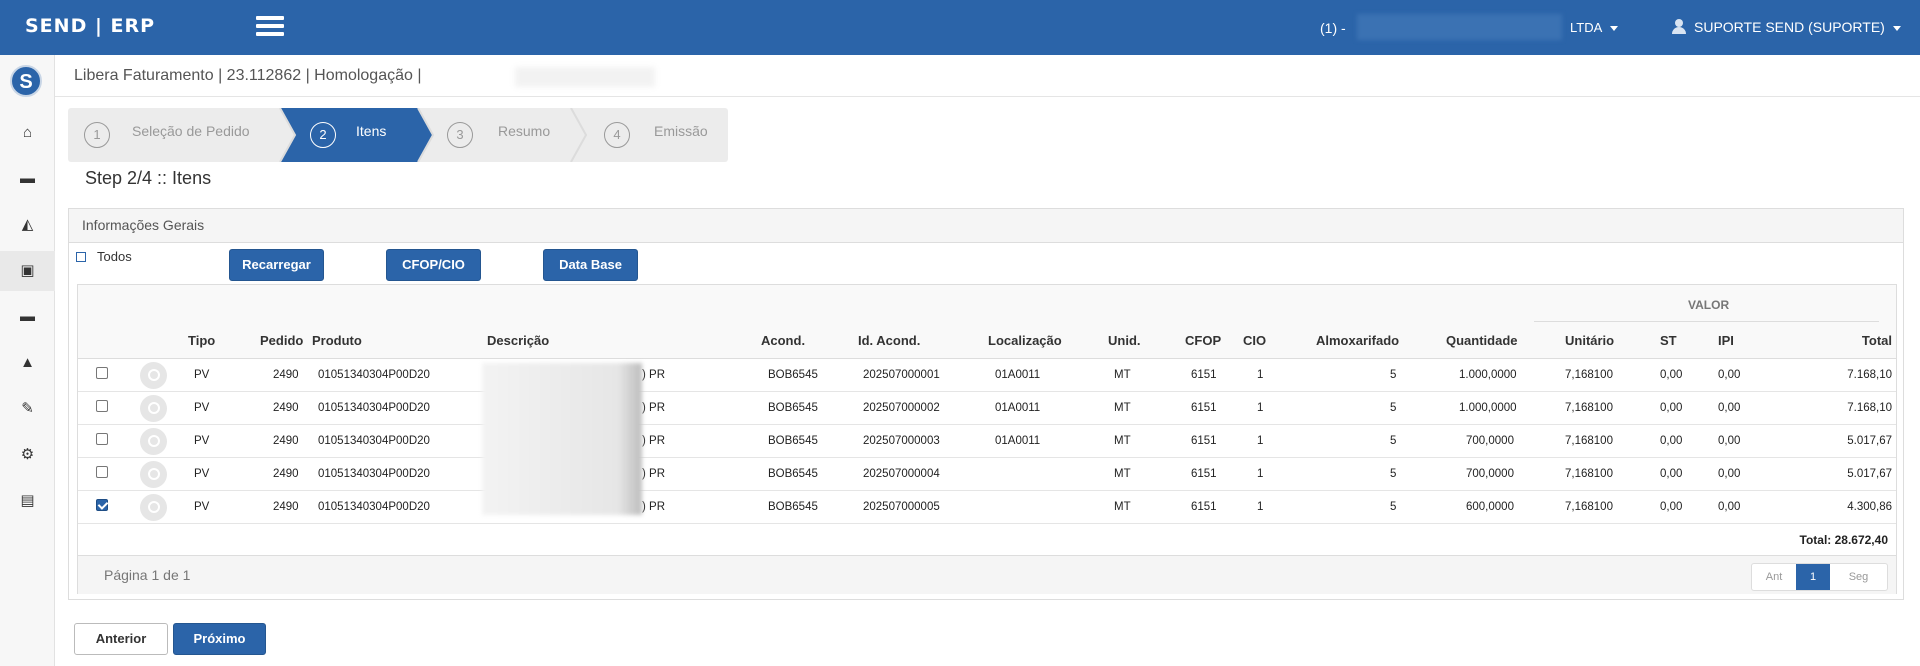 Image resolution: width=1920 pixels, height=666 pixels. I want to click on col-descricao: Descrição, so click(518, 340).